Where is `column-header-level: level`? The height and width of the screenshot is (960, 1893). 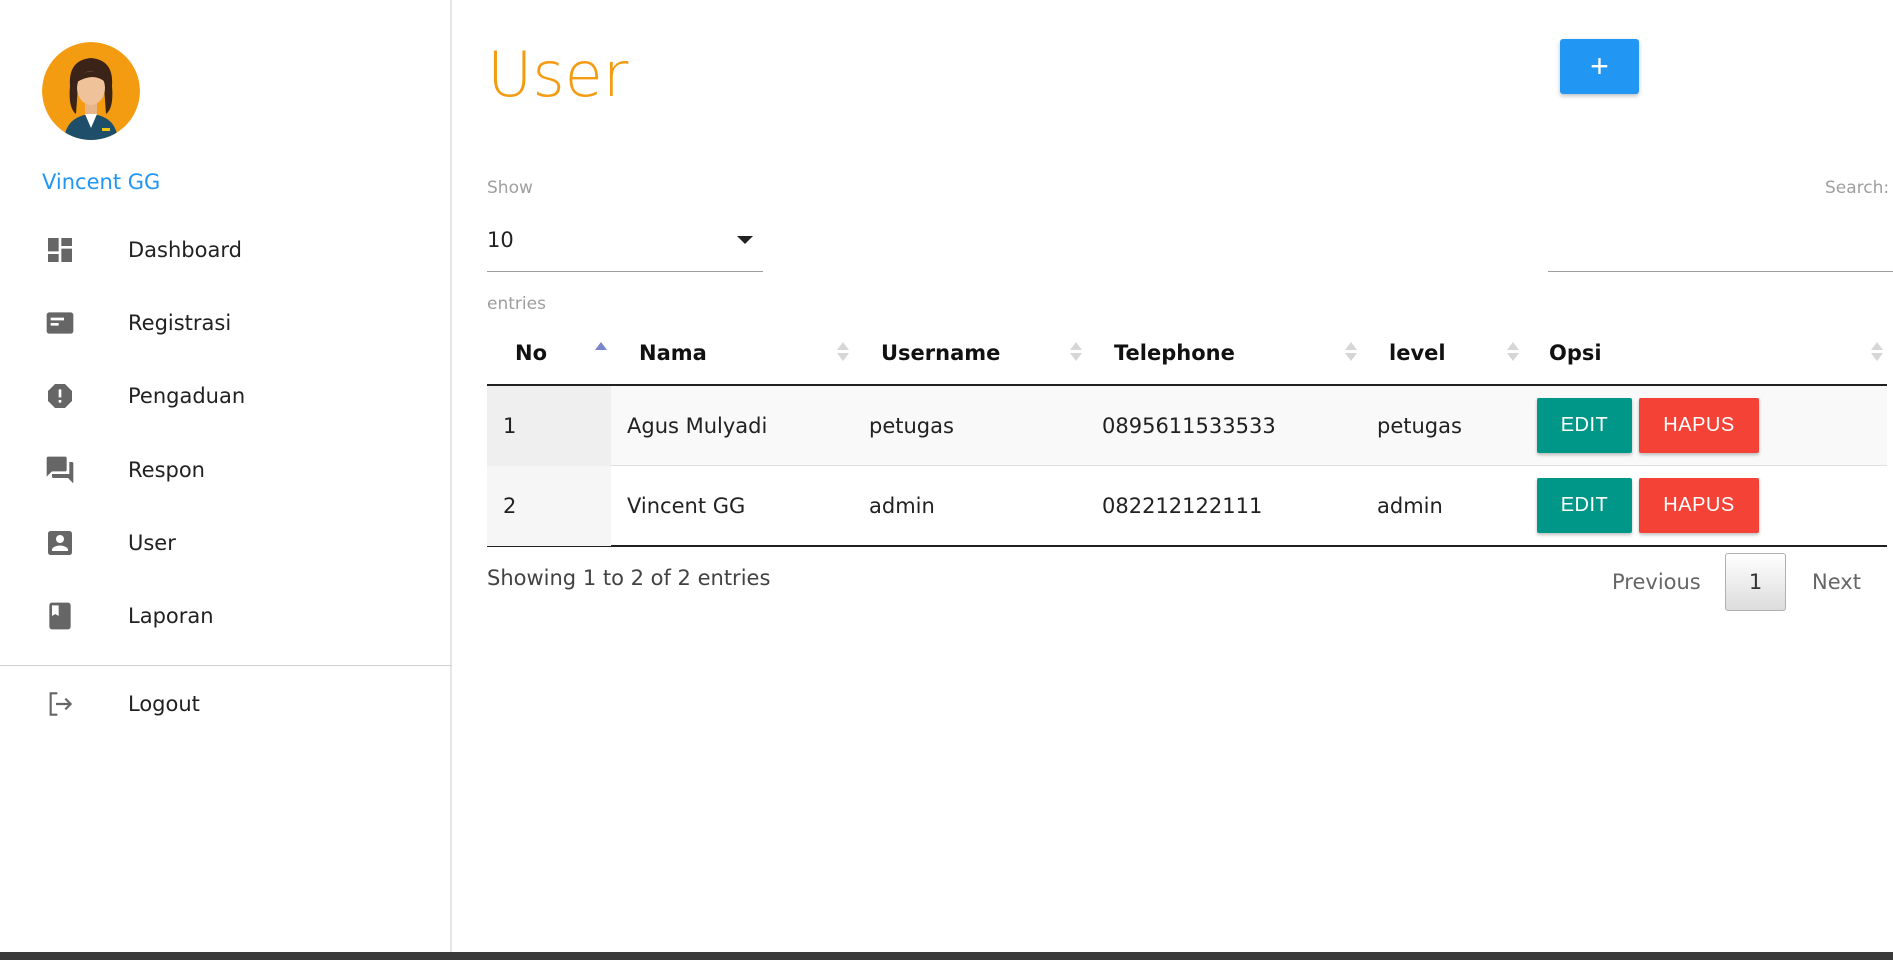 column-header-level: level is located at coordinates (1442, 353).